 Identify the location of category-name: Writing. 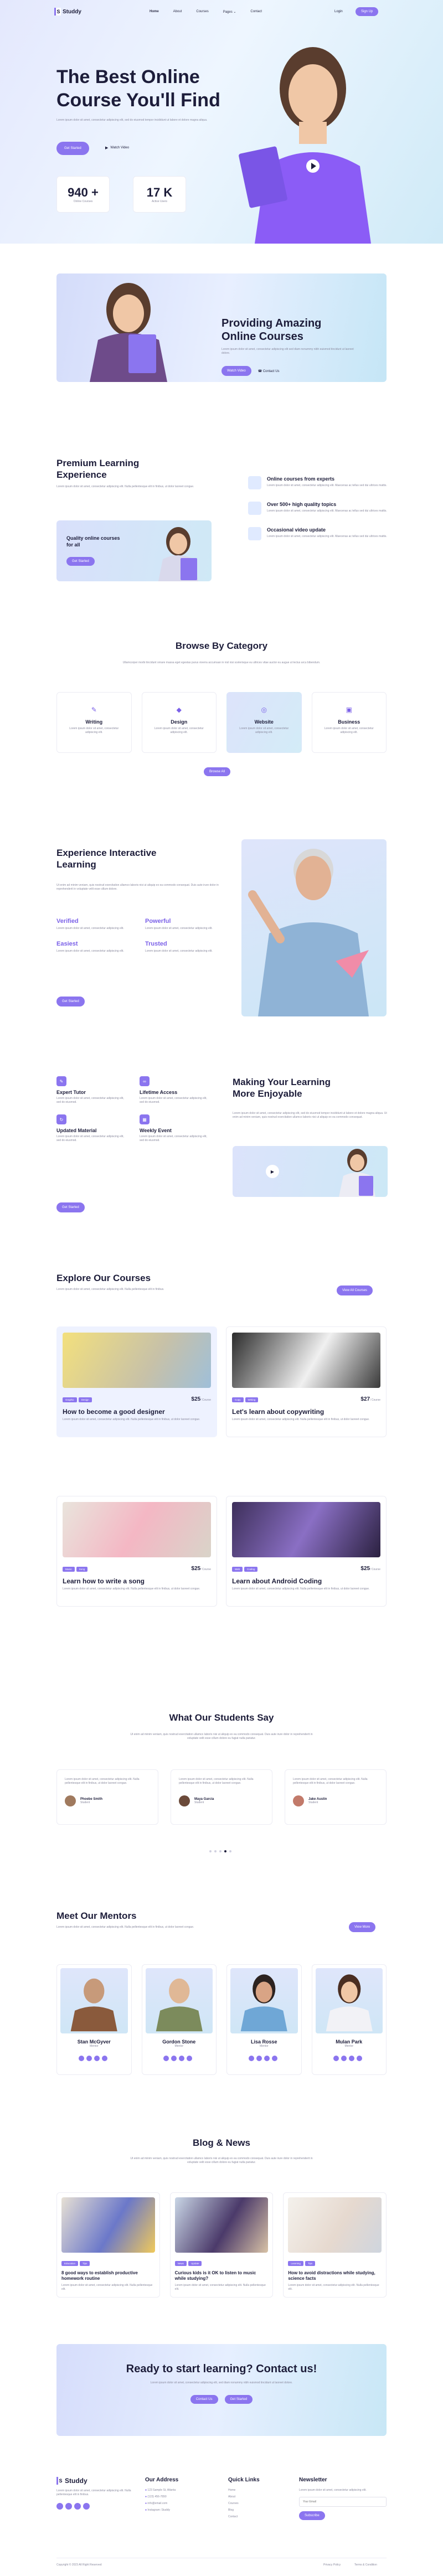
(94, 722).